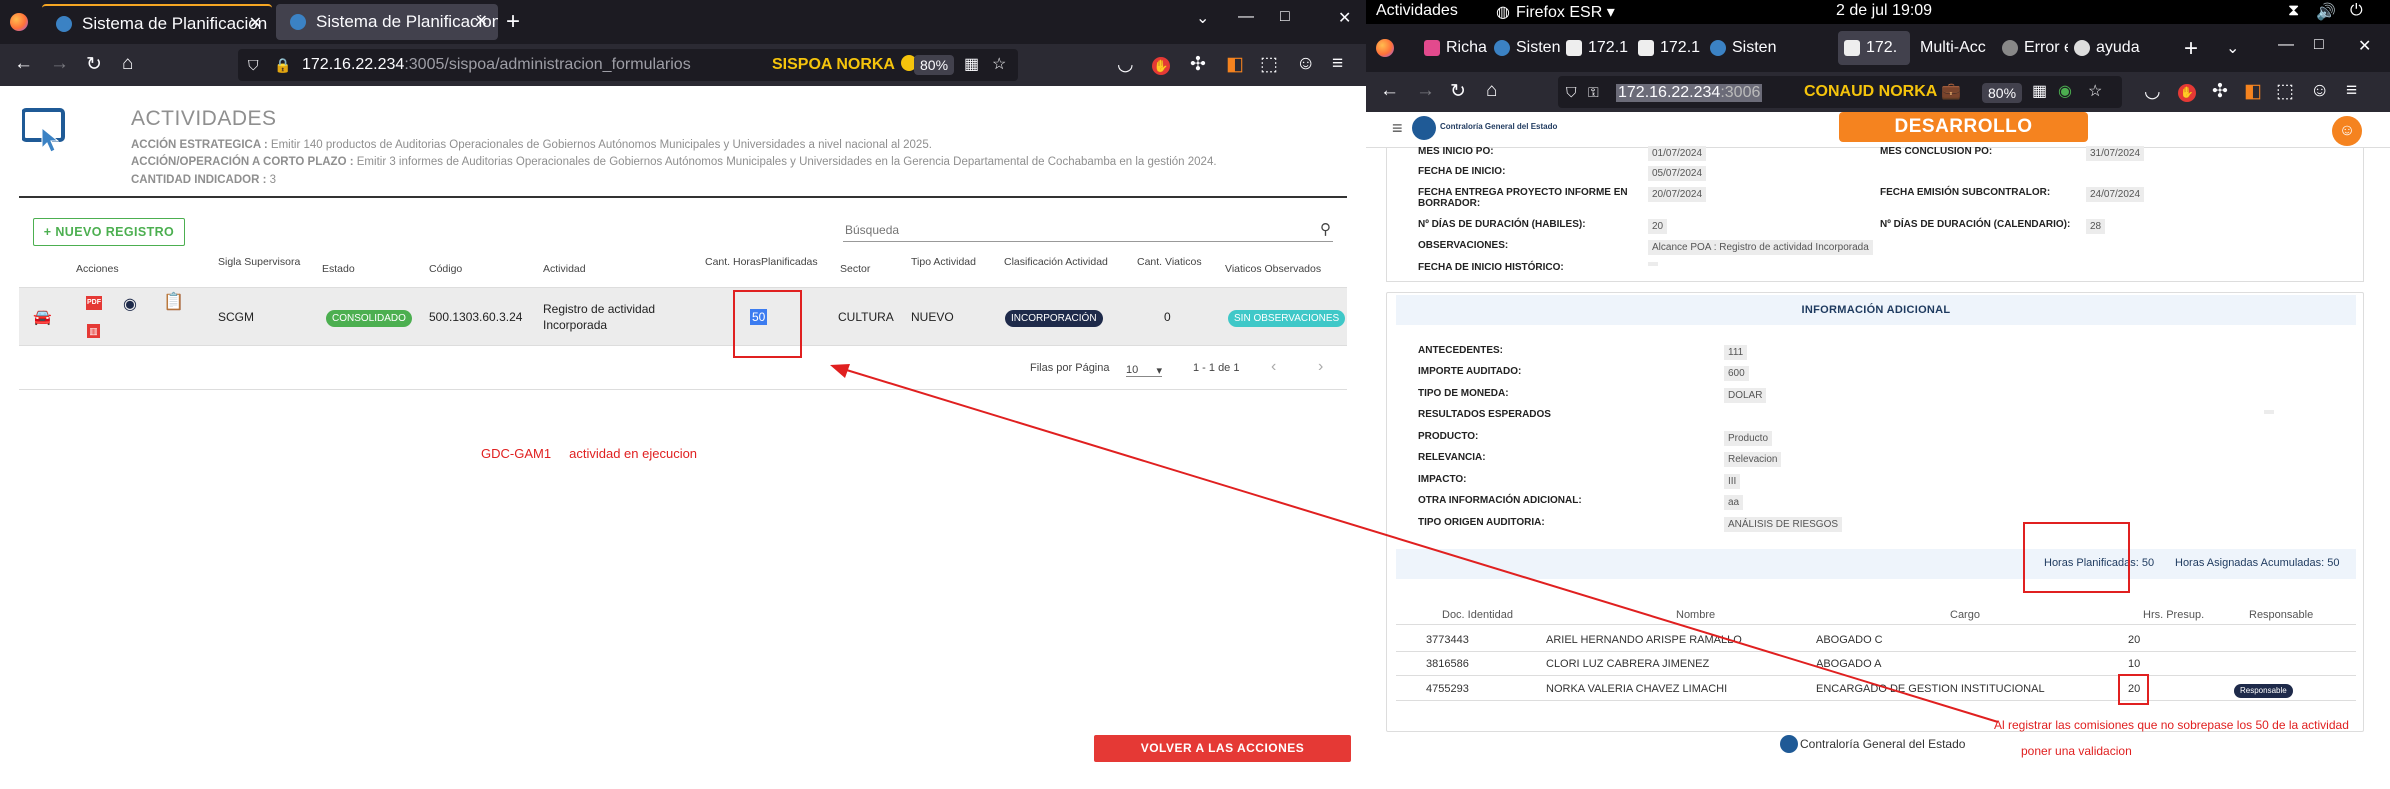 This screenshot has height=789, width=2390. I want to click on cell-sigla: SCGM, so click(236, 317).